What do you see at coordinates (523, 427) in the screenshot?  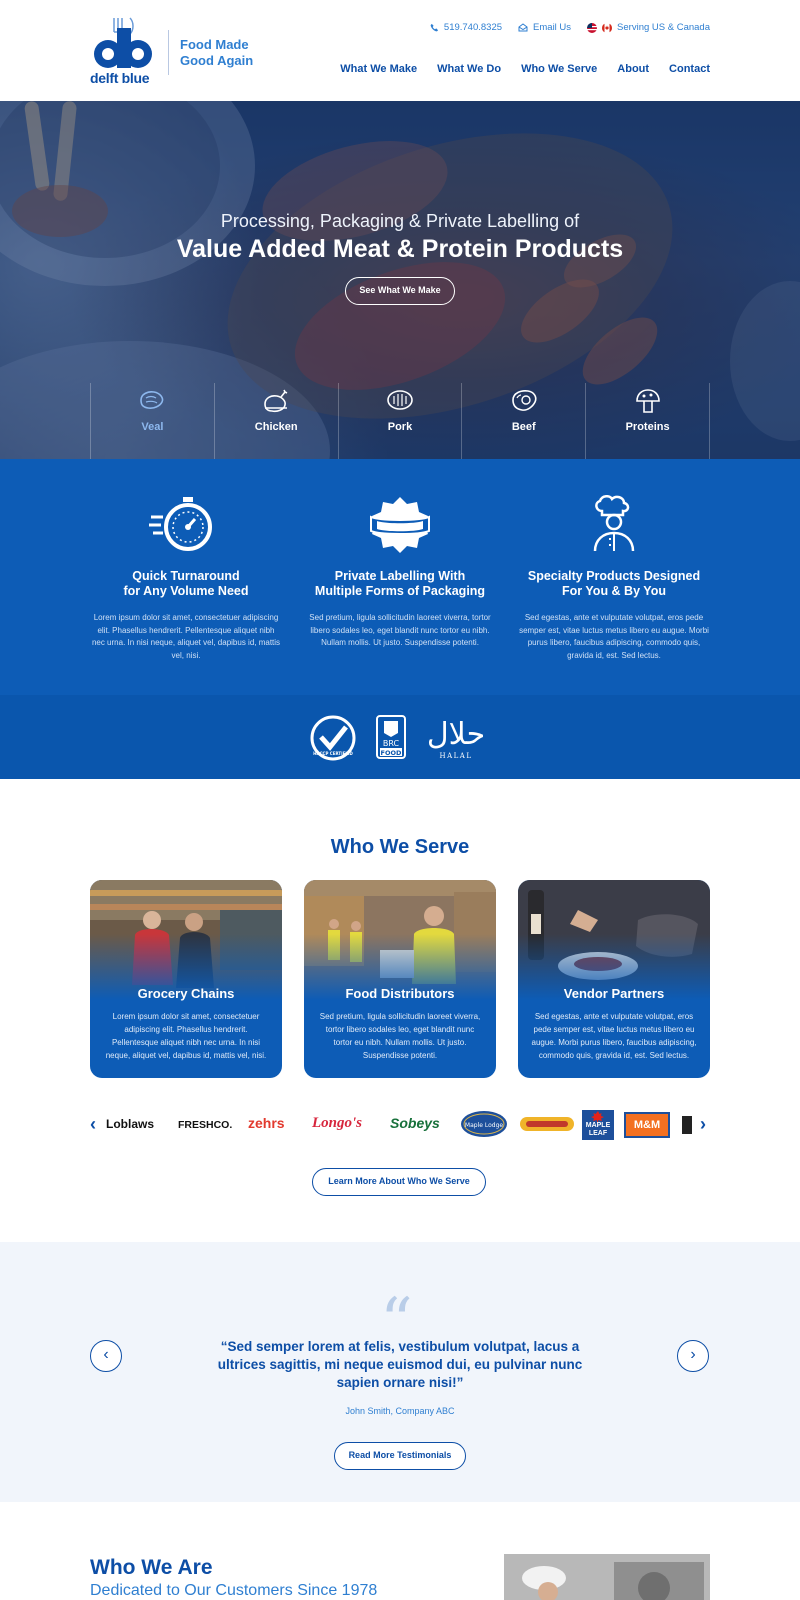 I see `category-label: Beef` at bounding box center [523, 427].